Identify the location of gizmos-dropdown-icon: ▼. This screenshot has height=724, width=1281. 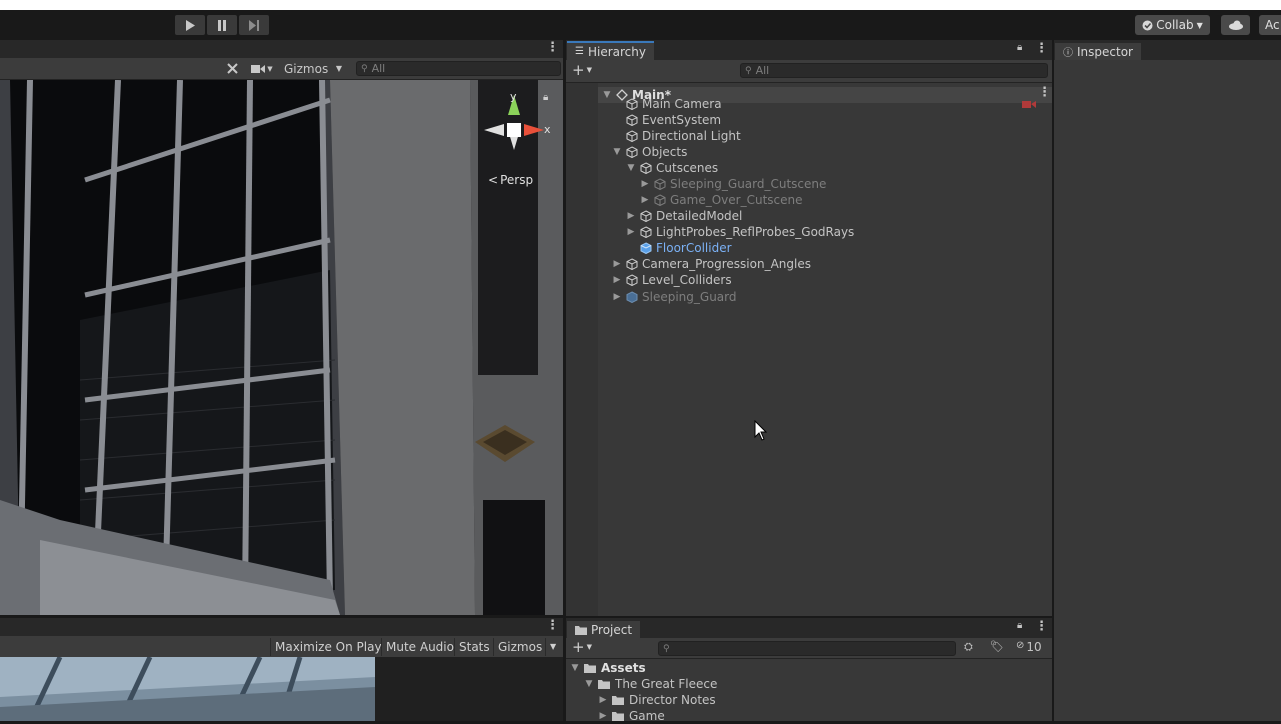
(339, 68).